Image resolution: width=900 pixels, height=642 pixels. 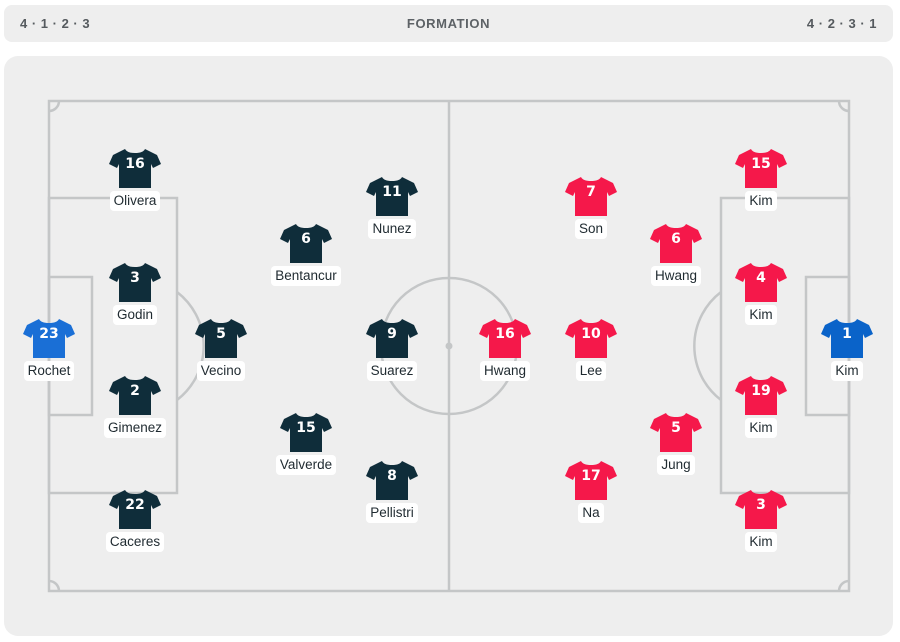 What do you see at coordinates (591, 476) in the screenshot?
I see `jersey-number: 17` at bounding box center [591, 476].